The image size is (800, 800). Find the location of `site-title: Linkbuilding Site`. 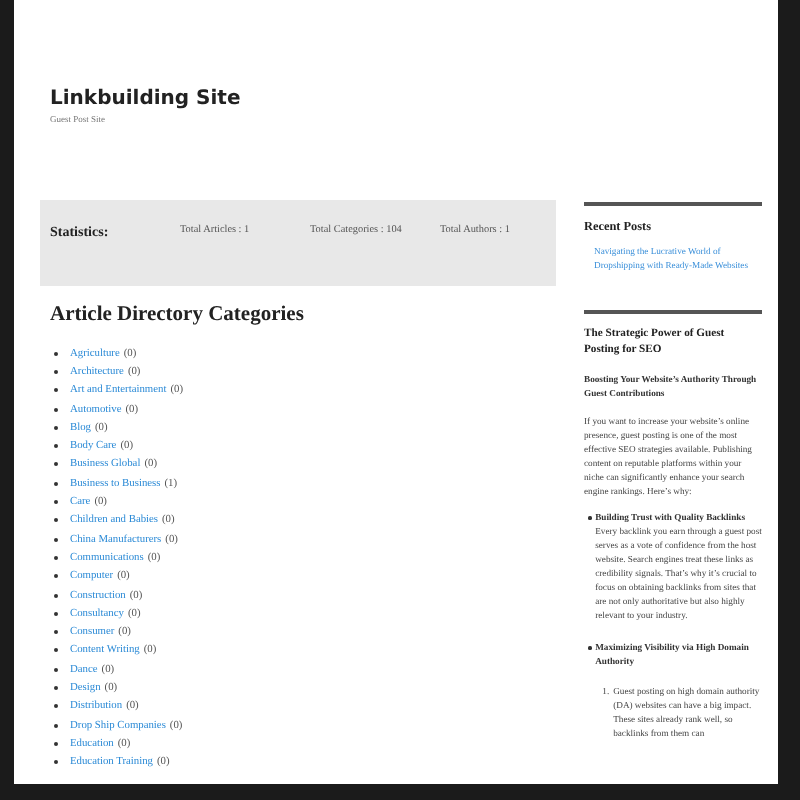

site-title: Linkbuilding Site is located at coordinates (414, 99).